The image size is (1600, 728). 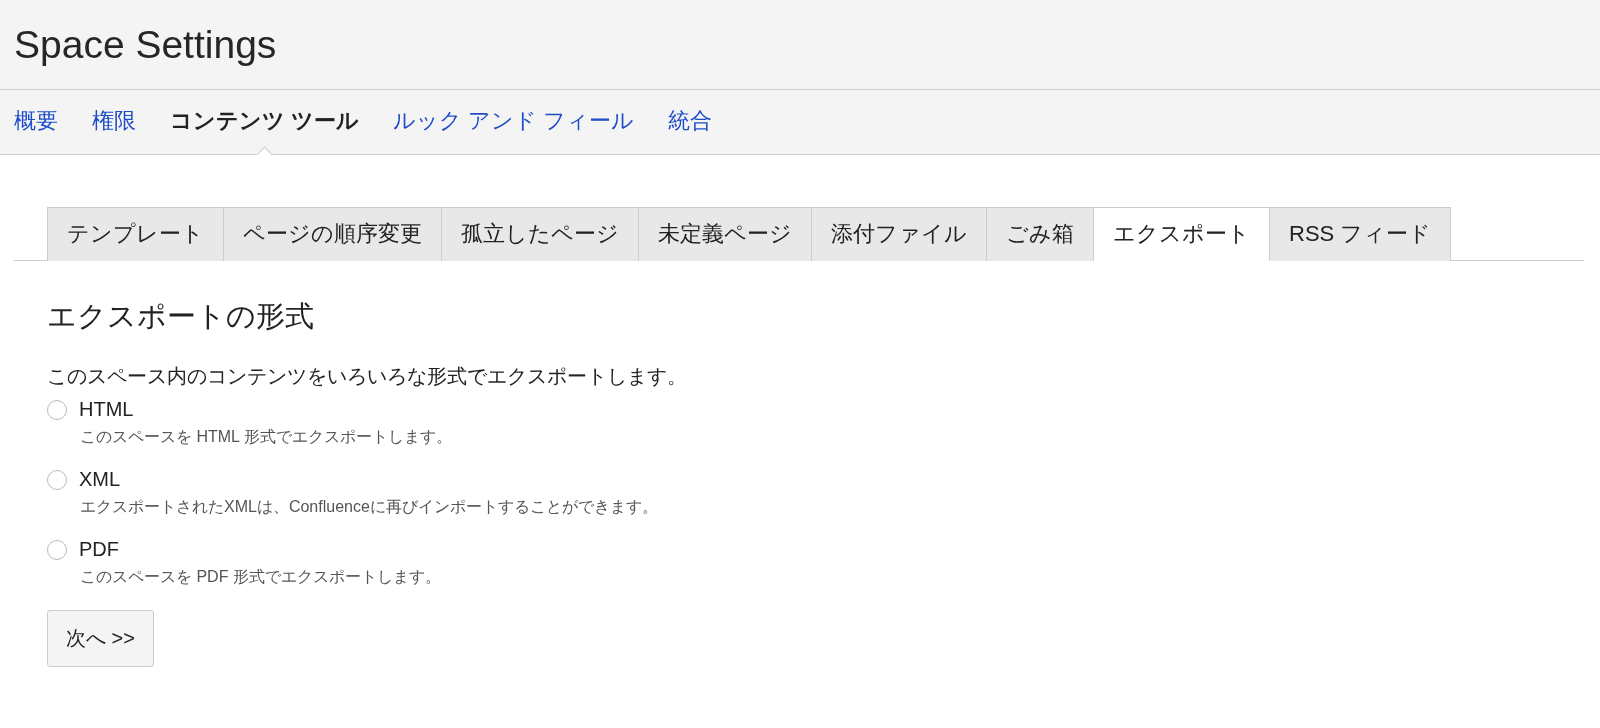 What do you see at coordinates (99, 549) in the screenshot?
I see `option-label: PDF` at bounding box center [99, 549].